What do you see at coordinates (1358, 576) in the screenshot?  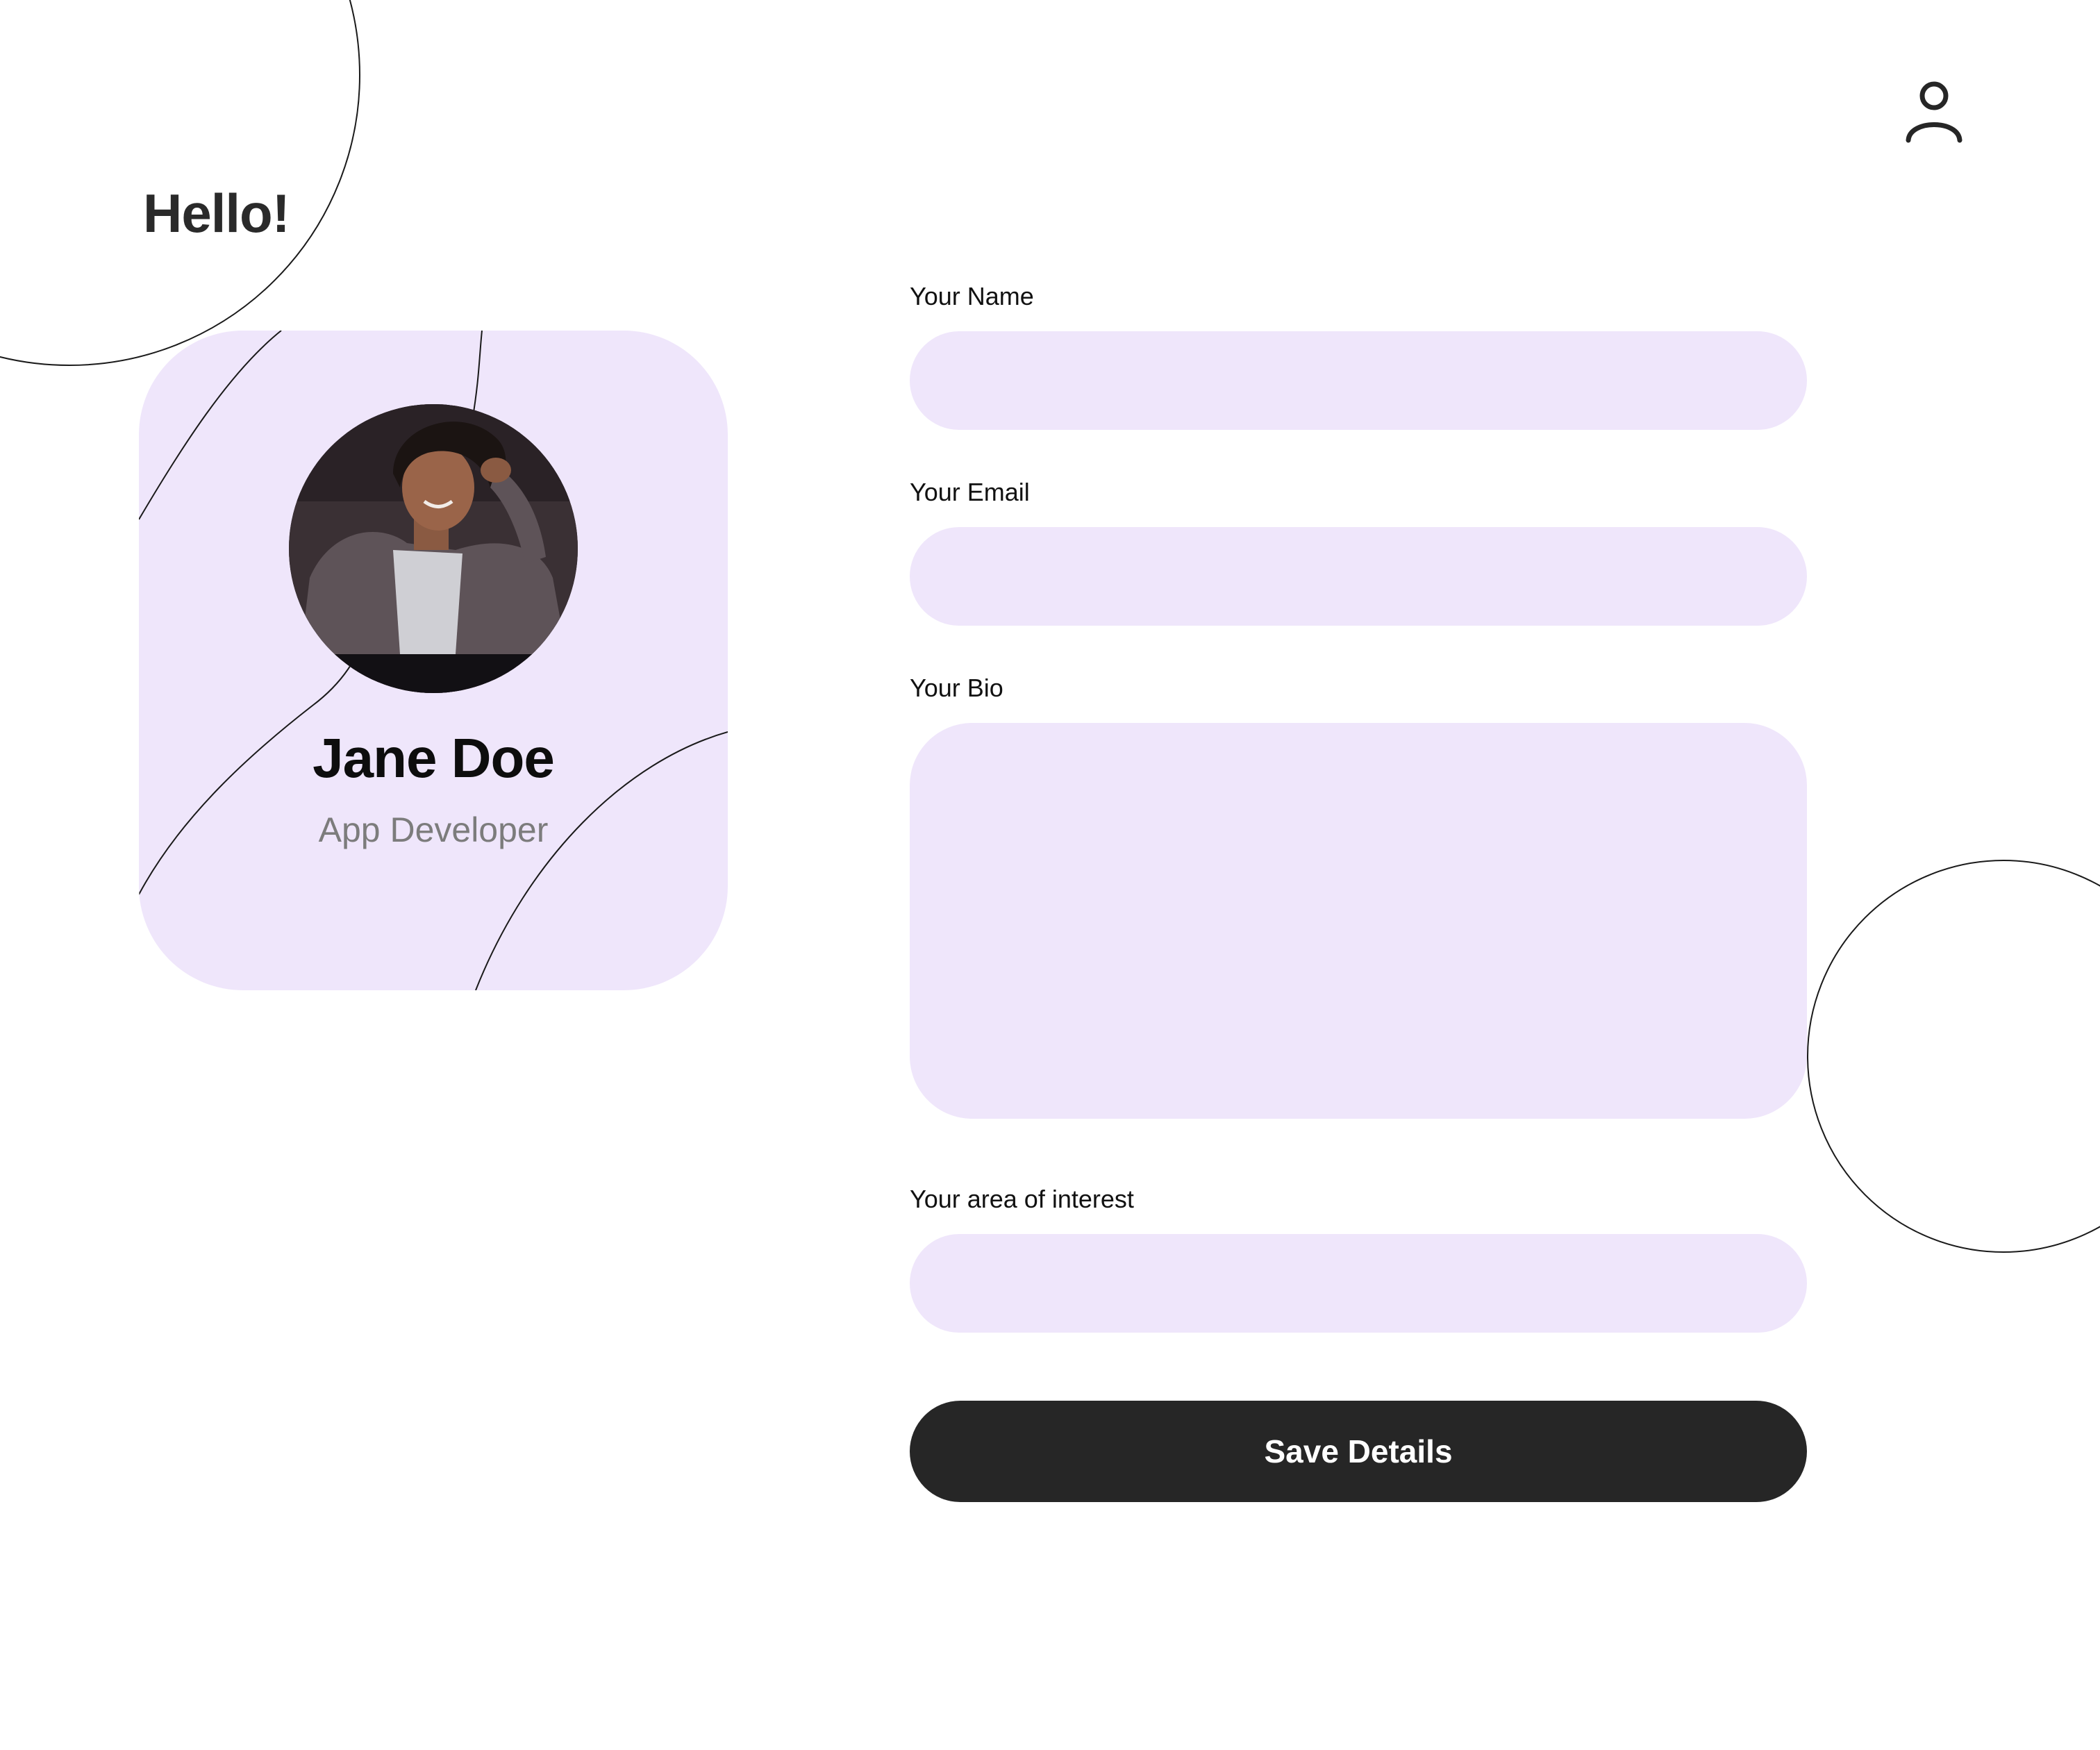 I see `email-field` at bounding box center [1358, 576].